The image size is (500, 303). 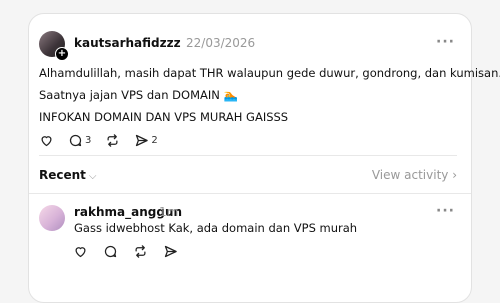 I want to click on chevron-down-icon: ⌵, so click(x=92, y=176).